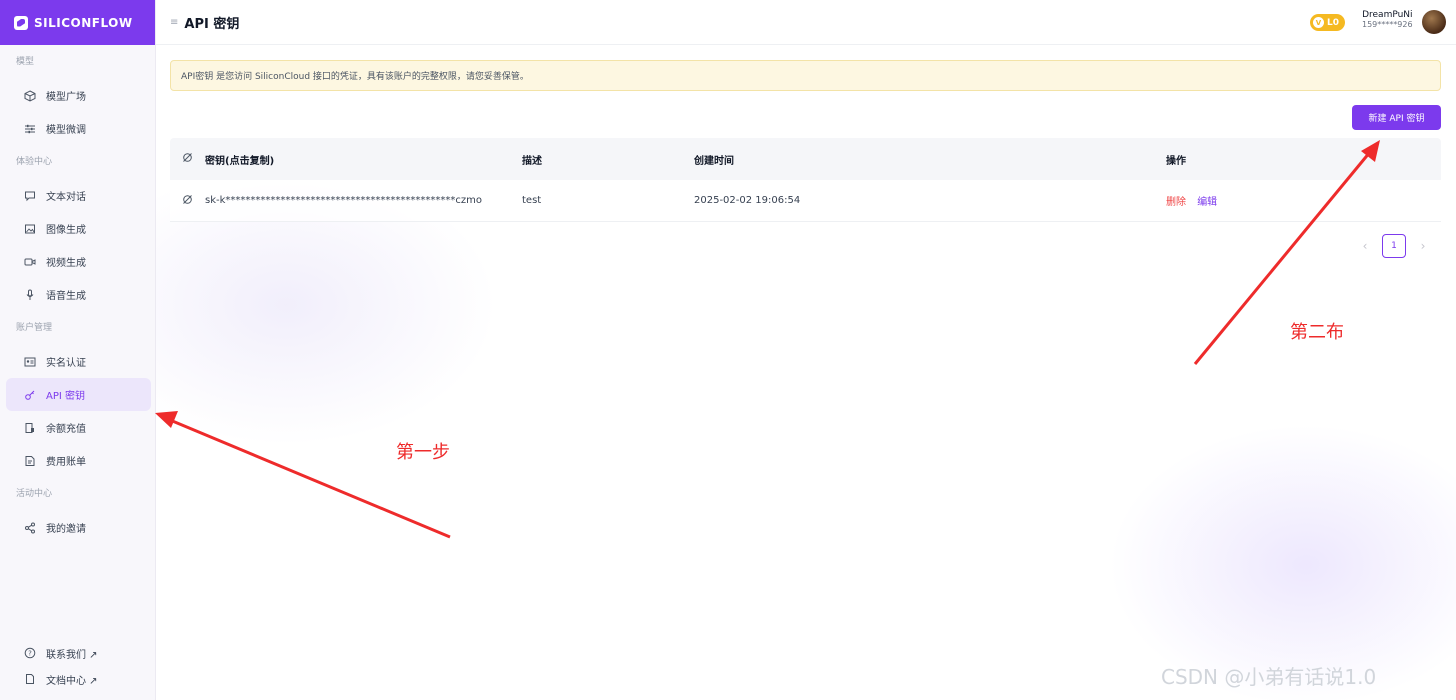 The width and height of the screenshot is (1456, 700). What do you see at coordinates (1317, 332) in the screenshot?
I see `annotation-step-two: 第二布` at bounding box center [1317, 332].